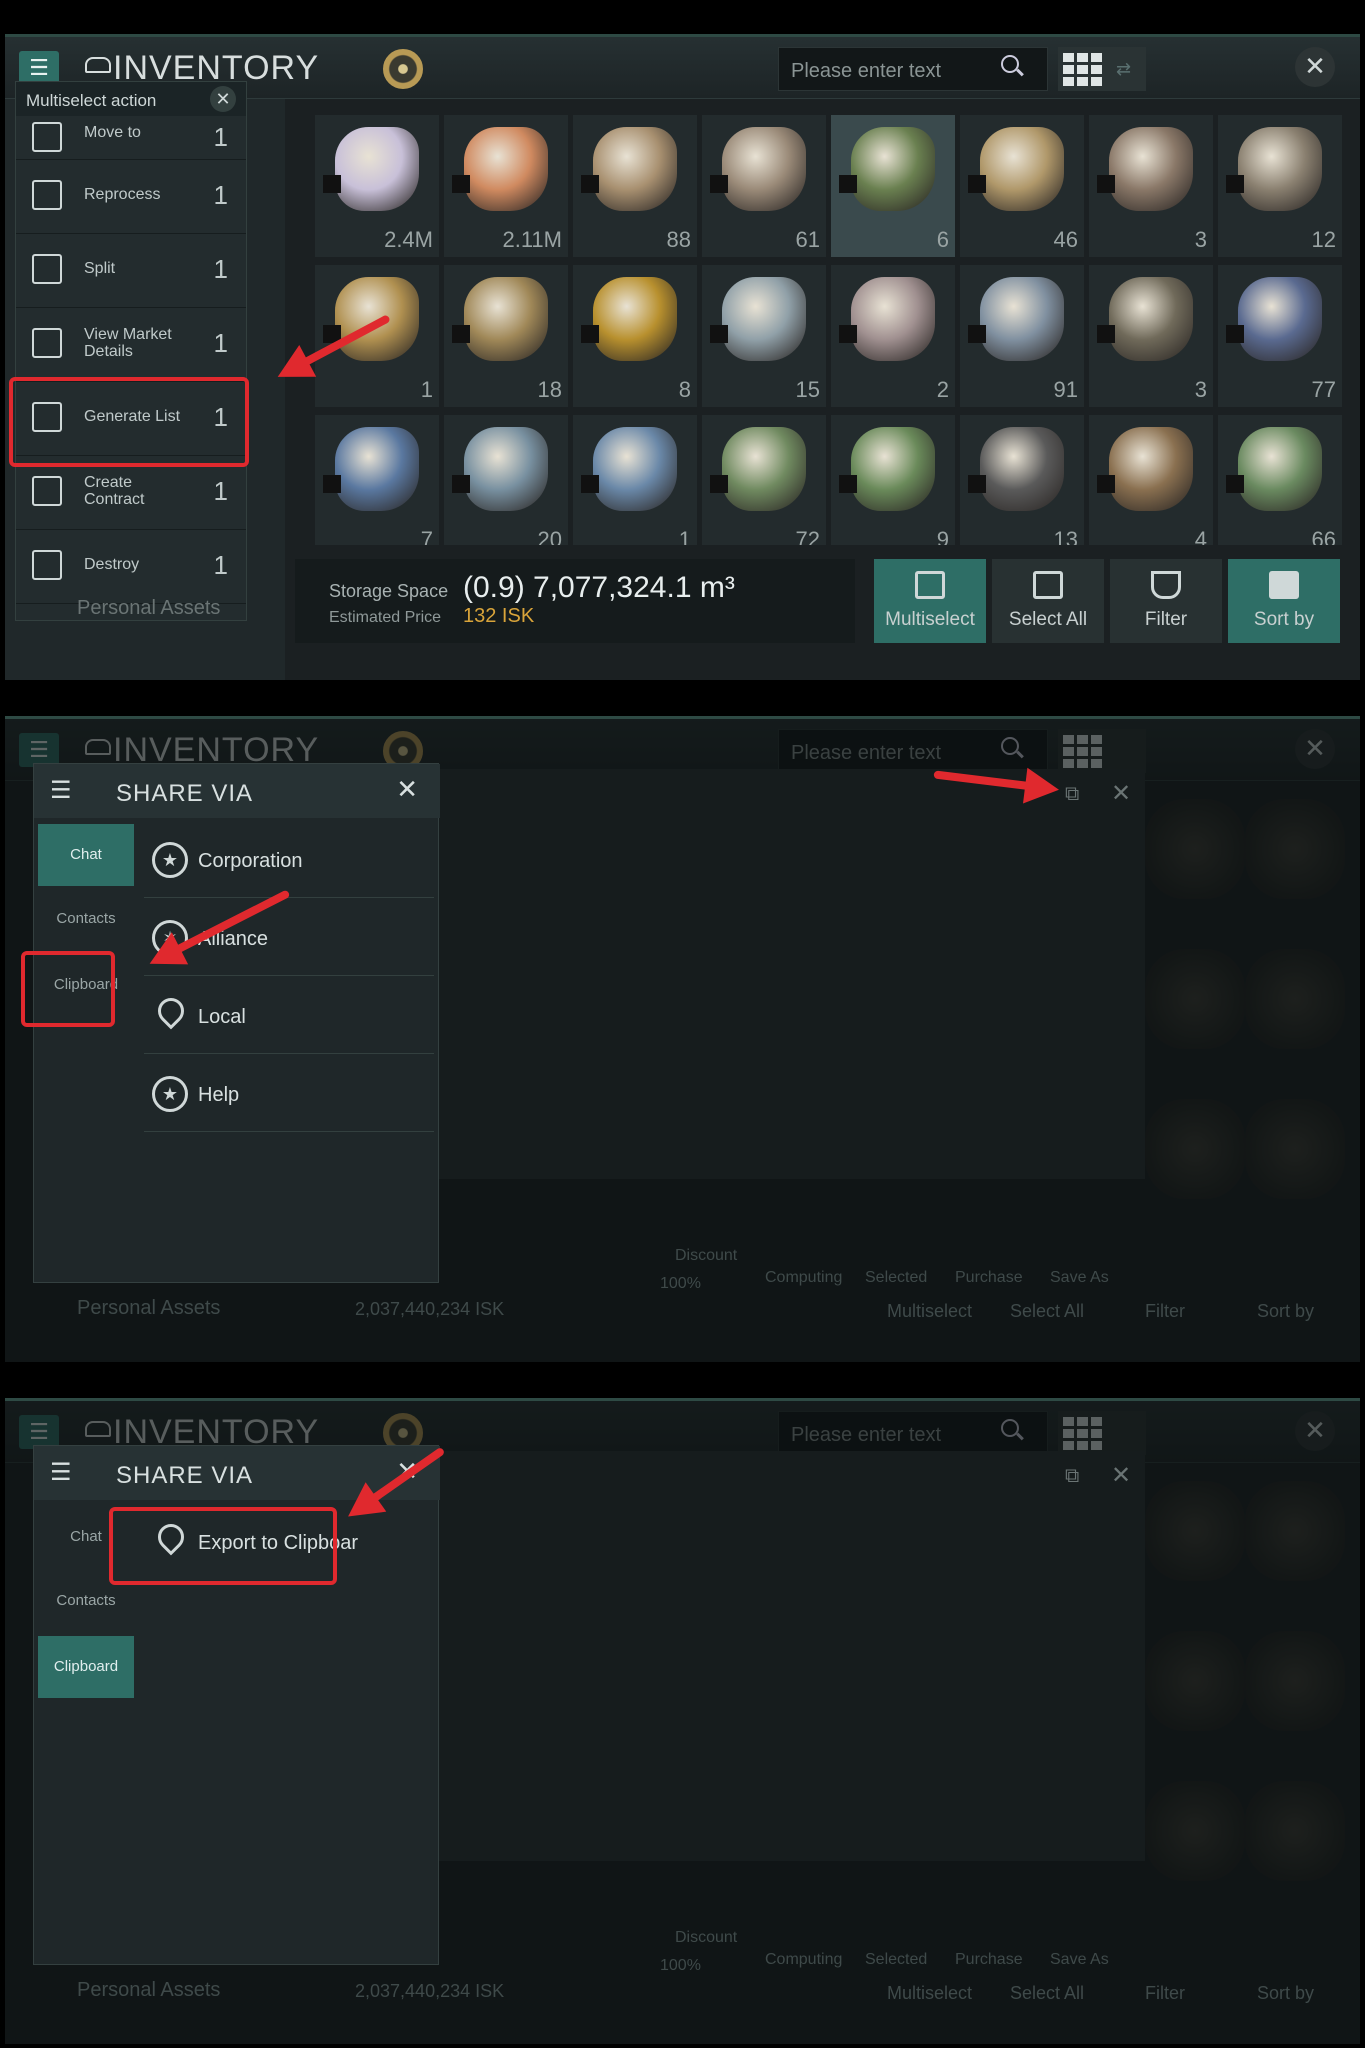 This screenshot has width=1365, height=2048. What do you see at coordinates (506, 186) in the screenshot?
I see `inventory-item: 2.11M` at bounding box center [506, 186].